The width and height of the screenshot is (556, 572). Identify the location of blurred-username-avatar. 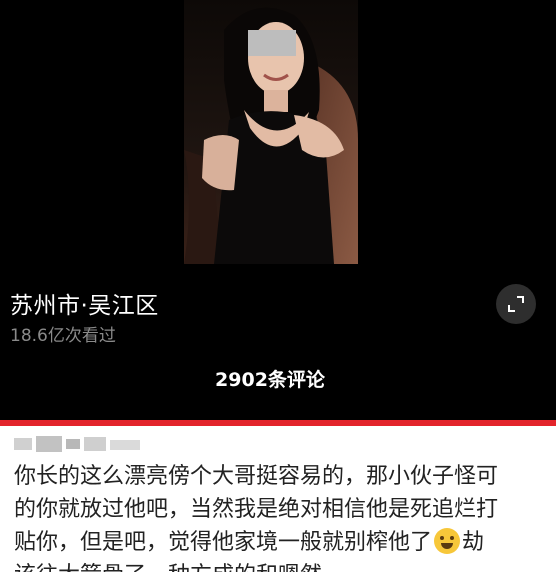
(77, 444).